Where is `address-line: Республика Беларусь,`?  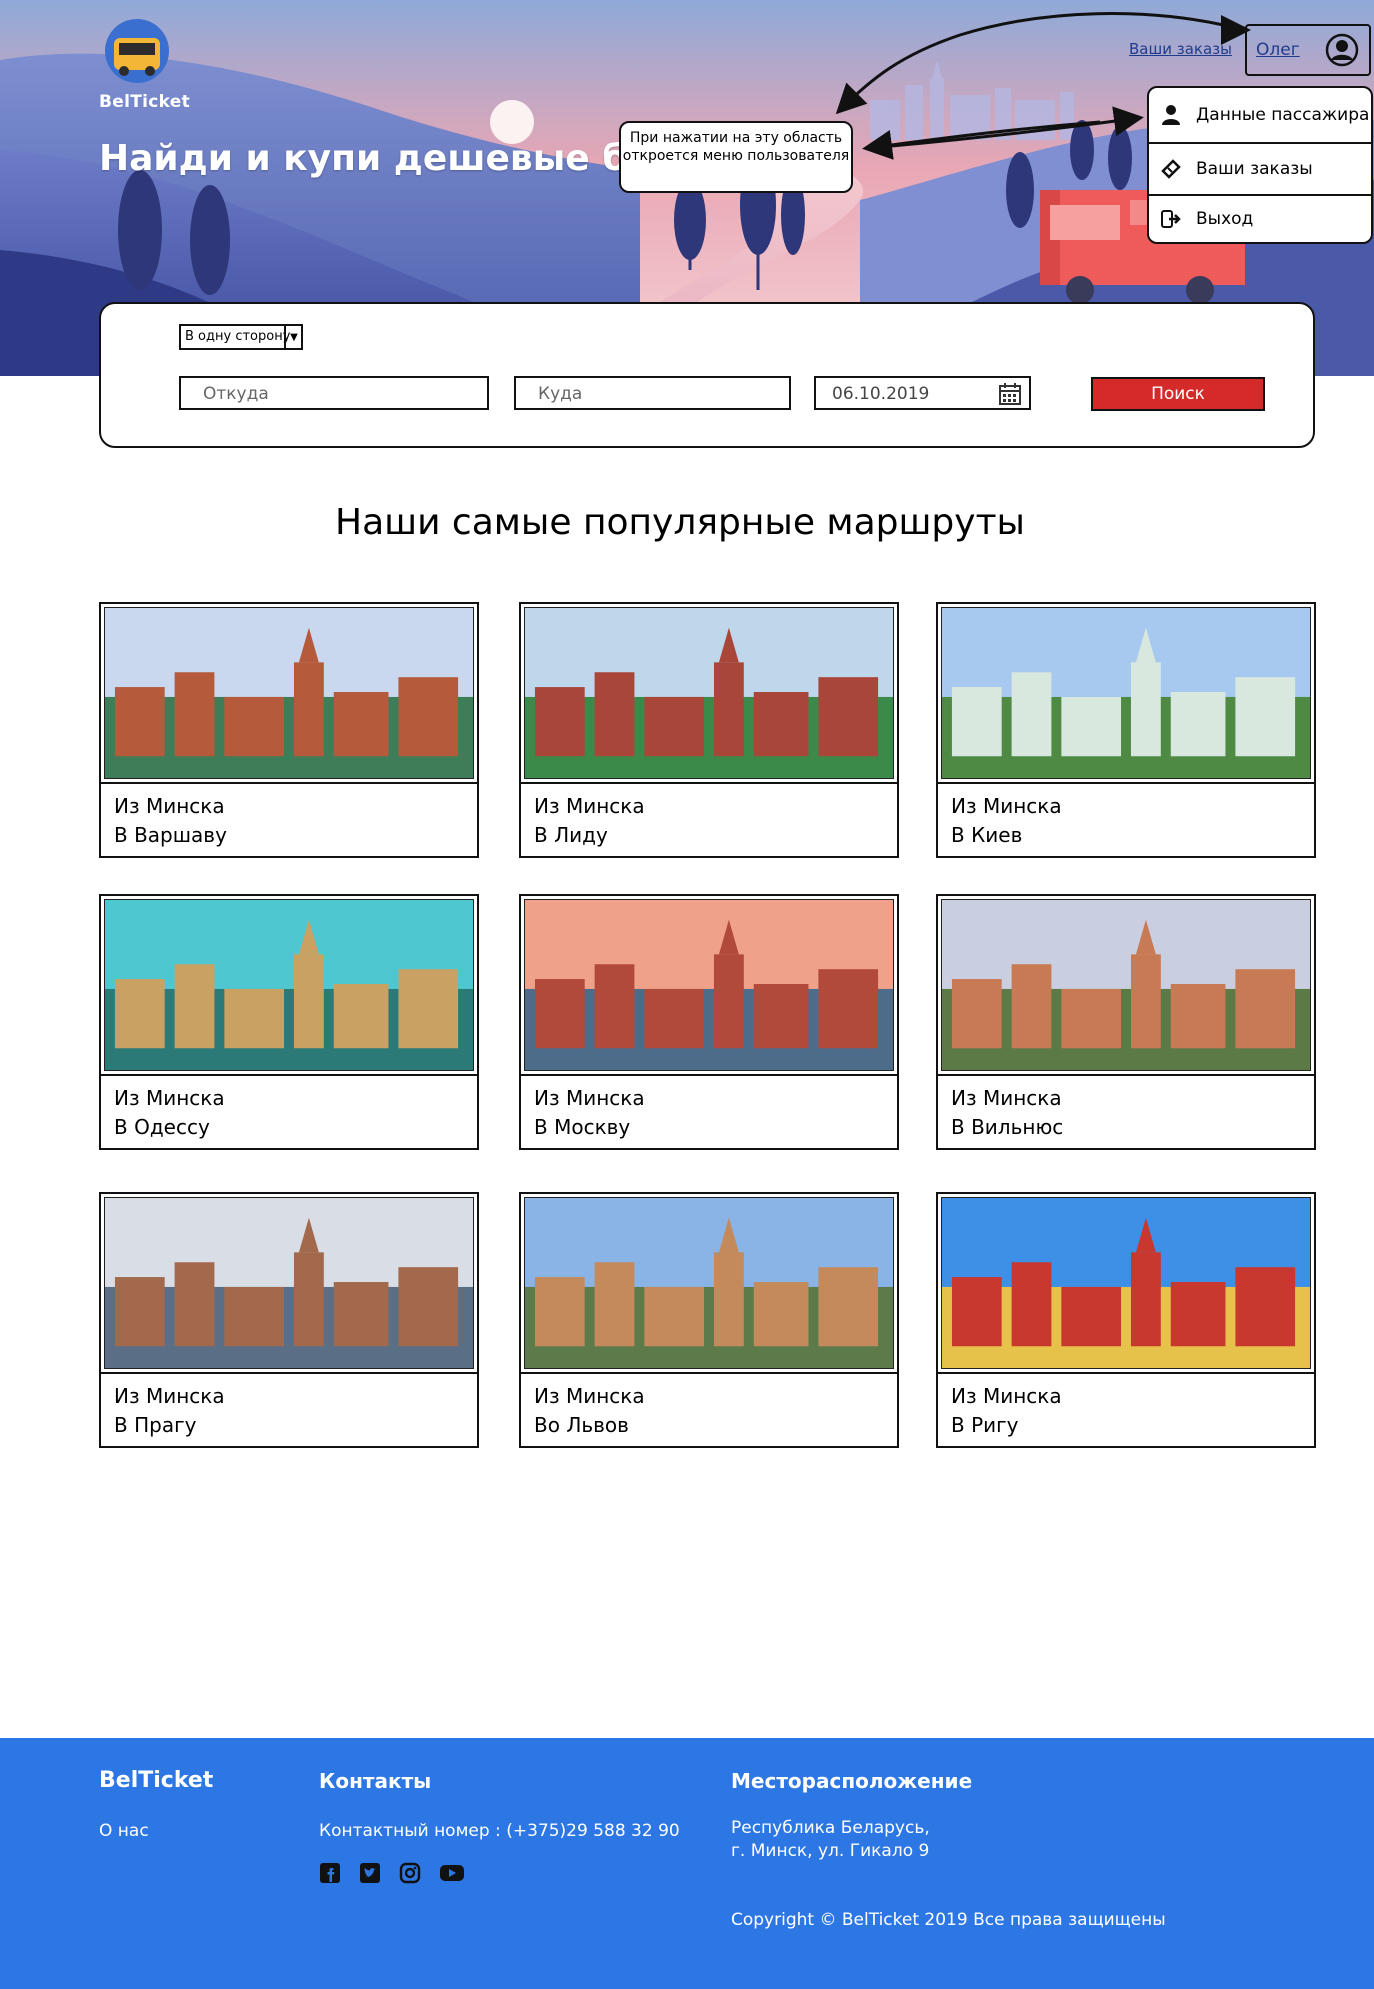
address-line: Республика Беларусь, is located at coordinates (830, 1828).